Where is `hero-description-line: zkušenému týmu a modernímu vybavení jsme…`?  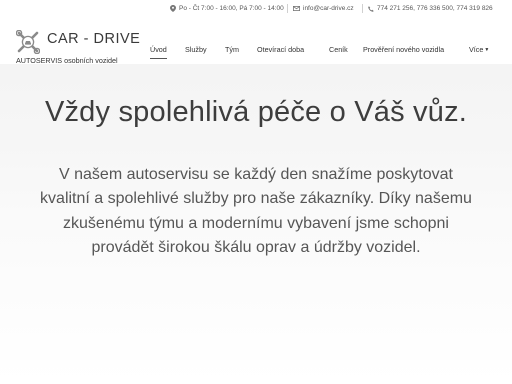
hero-description-line: zkušenému týmu a modernímu vybavení jsme… is located at coordinates (256, 223).